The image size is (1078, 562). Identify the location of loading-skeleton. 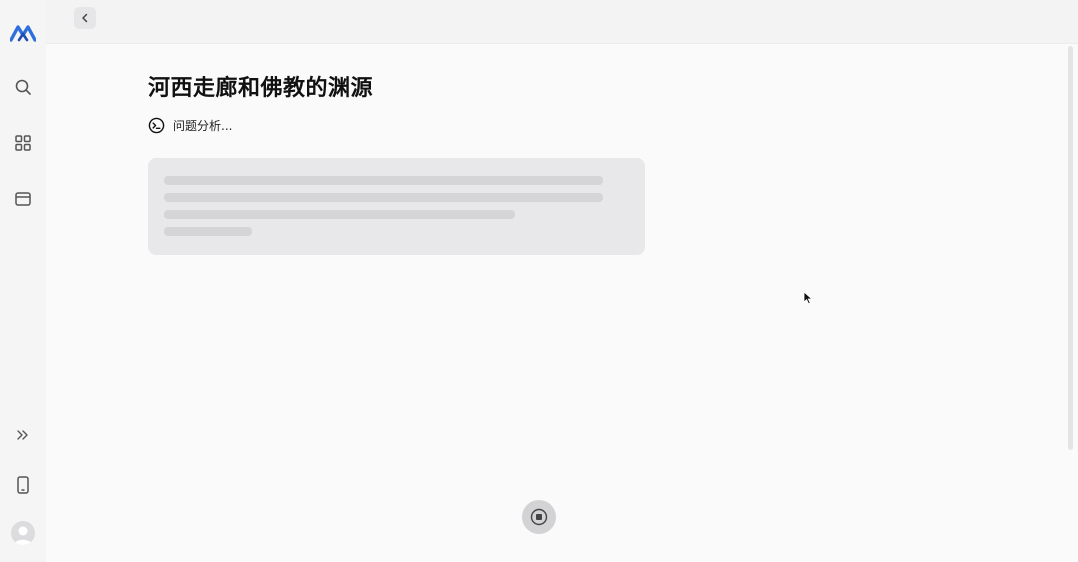
(396, 206).